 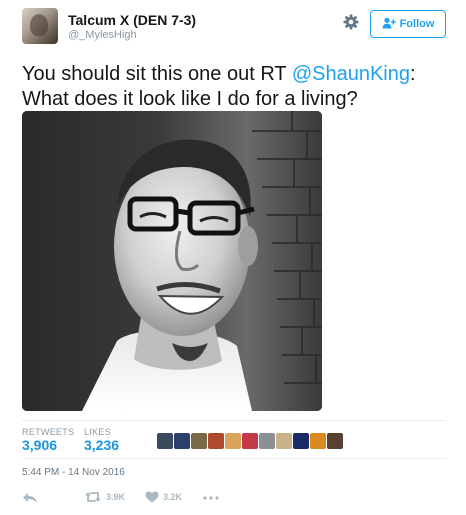 What do you see at coordinates (104, 497) in the screenshot?
I see `retweet-button: 3.9K` at bounding box center [104, 497].